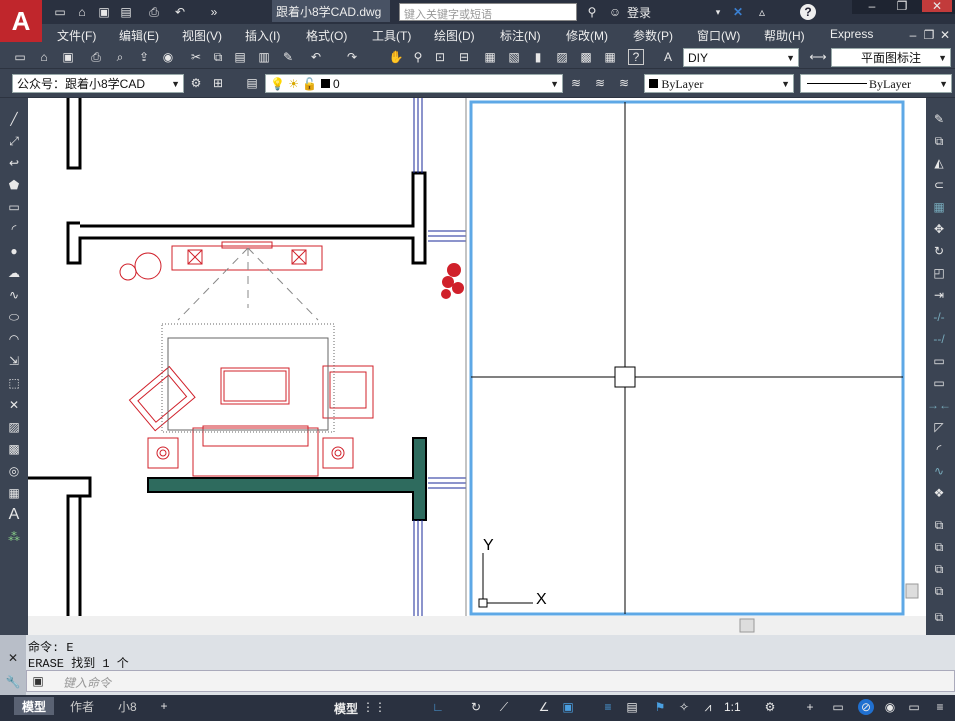 Image resolution: width=955 pixels, height=721 pixels. Describe the element at coordinates (346, 708) in the screenshot. I see `model-space-toggle: 模型` at that location.